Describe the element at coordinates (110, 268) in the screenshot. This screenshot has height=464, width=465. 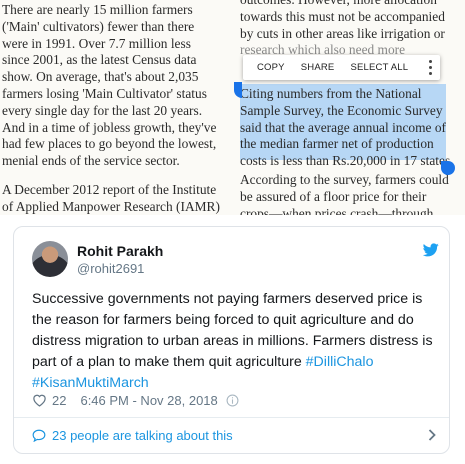
I see `author-handle: @rohit2691` at that location.